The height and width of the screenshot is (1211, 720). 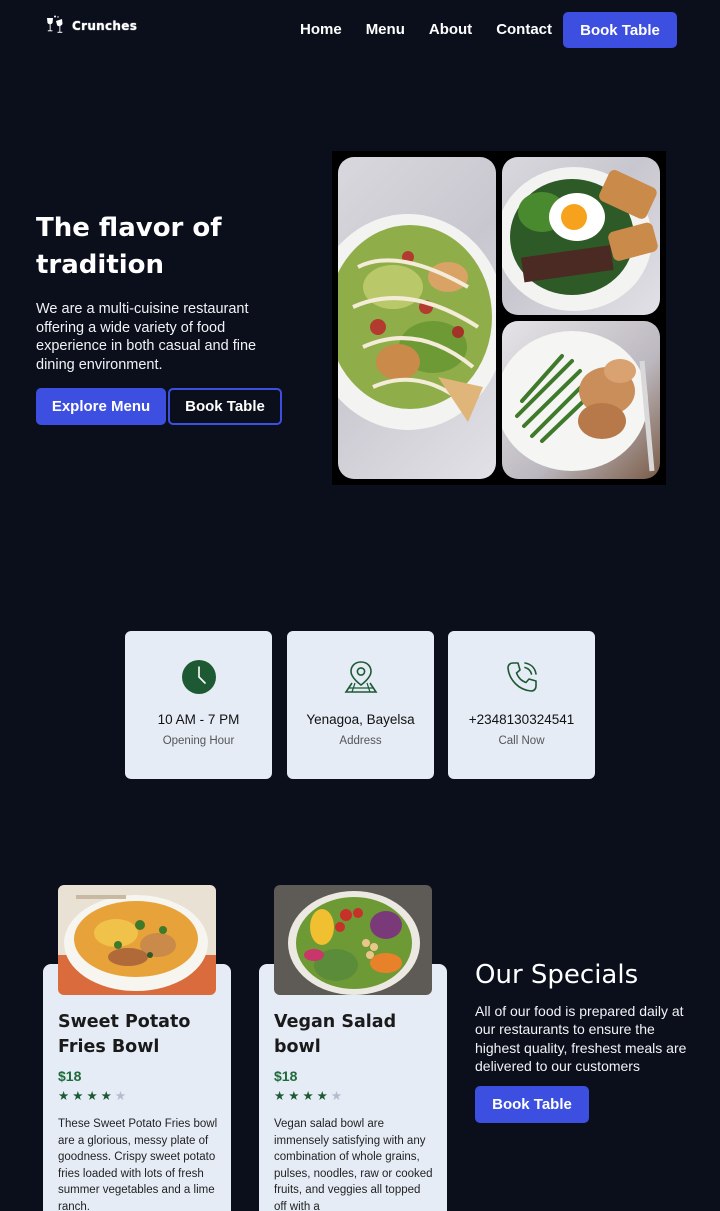 I want to click on address-label: Address, so click(x=360, y=741).